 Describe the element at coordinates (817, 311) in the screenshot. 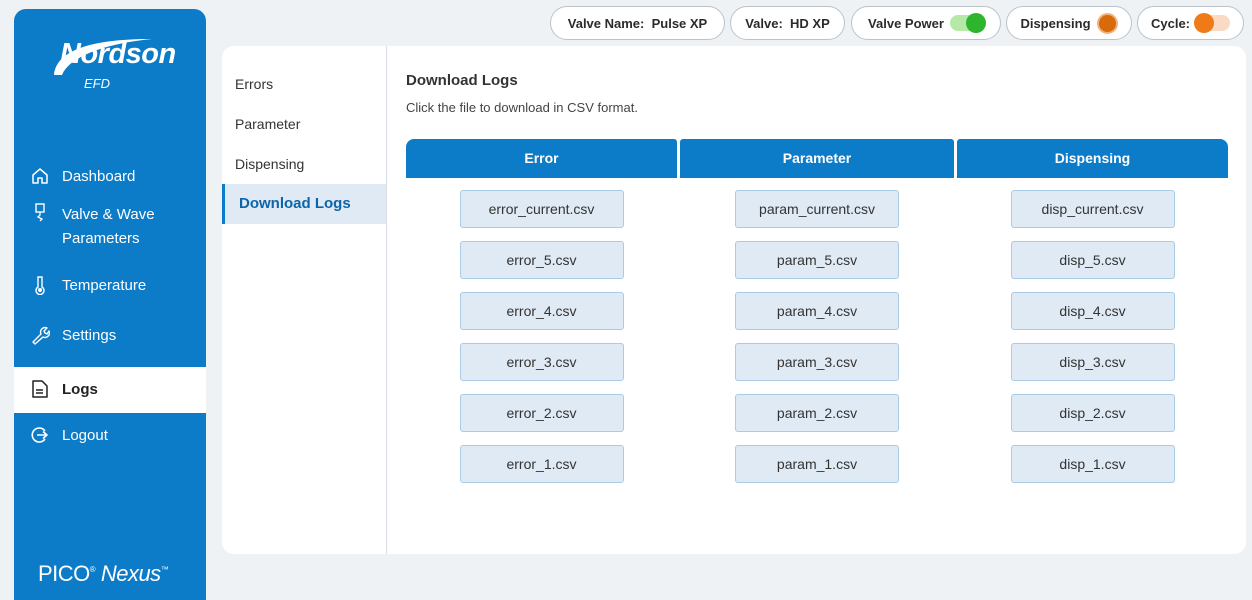

I see `file-button: param_4.csv` at that location.